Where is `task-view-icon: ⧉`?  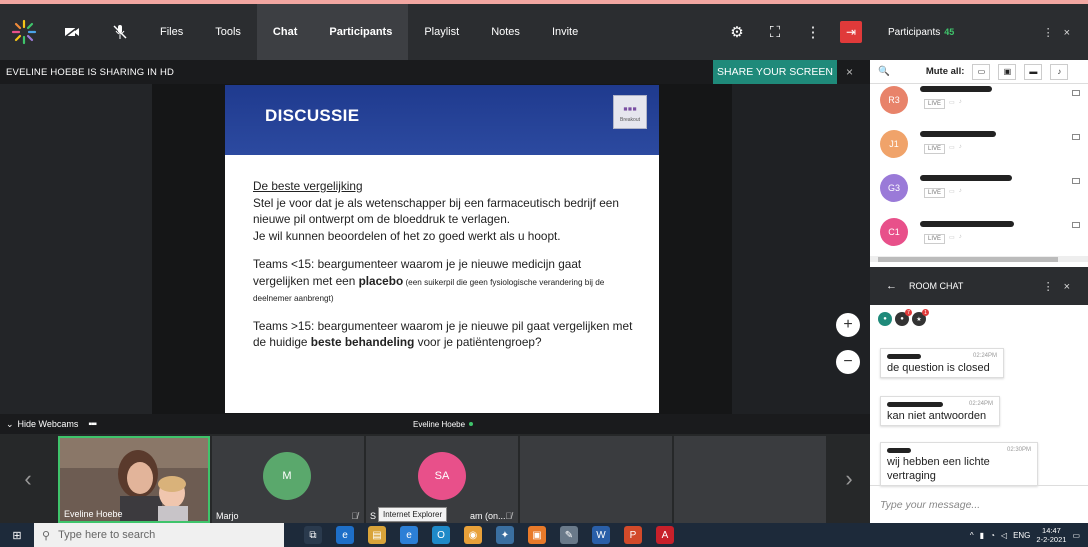 task-view-icon: ⧉ is located at coordinates (313, 535).